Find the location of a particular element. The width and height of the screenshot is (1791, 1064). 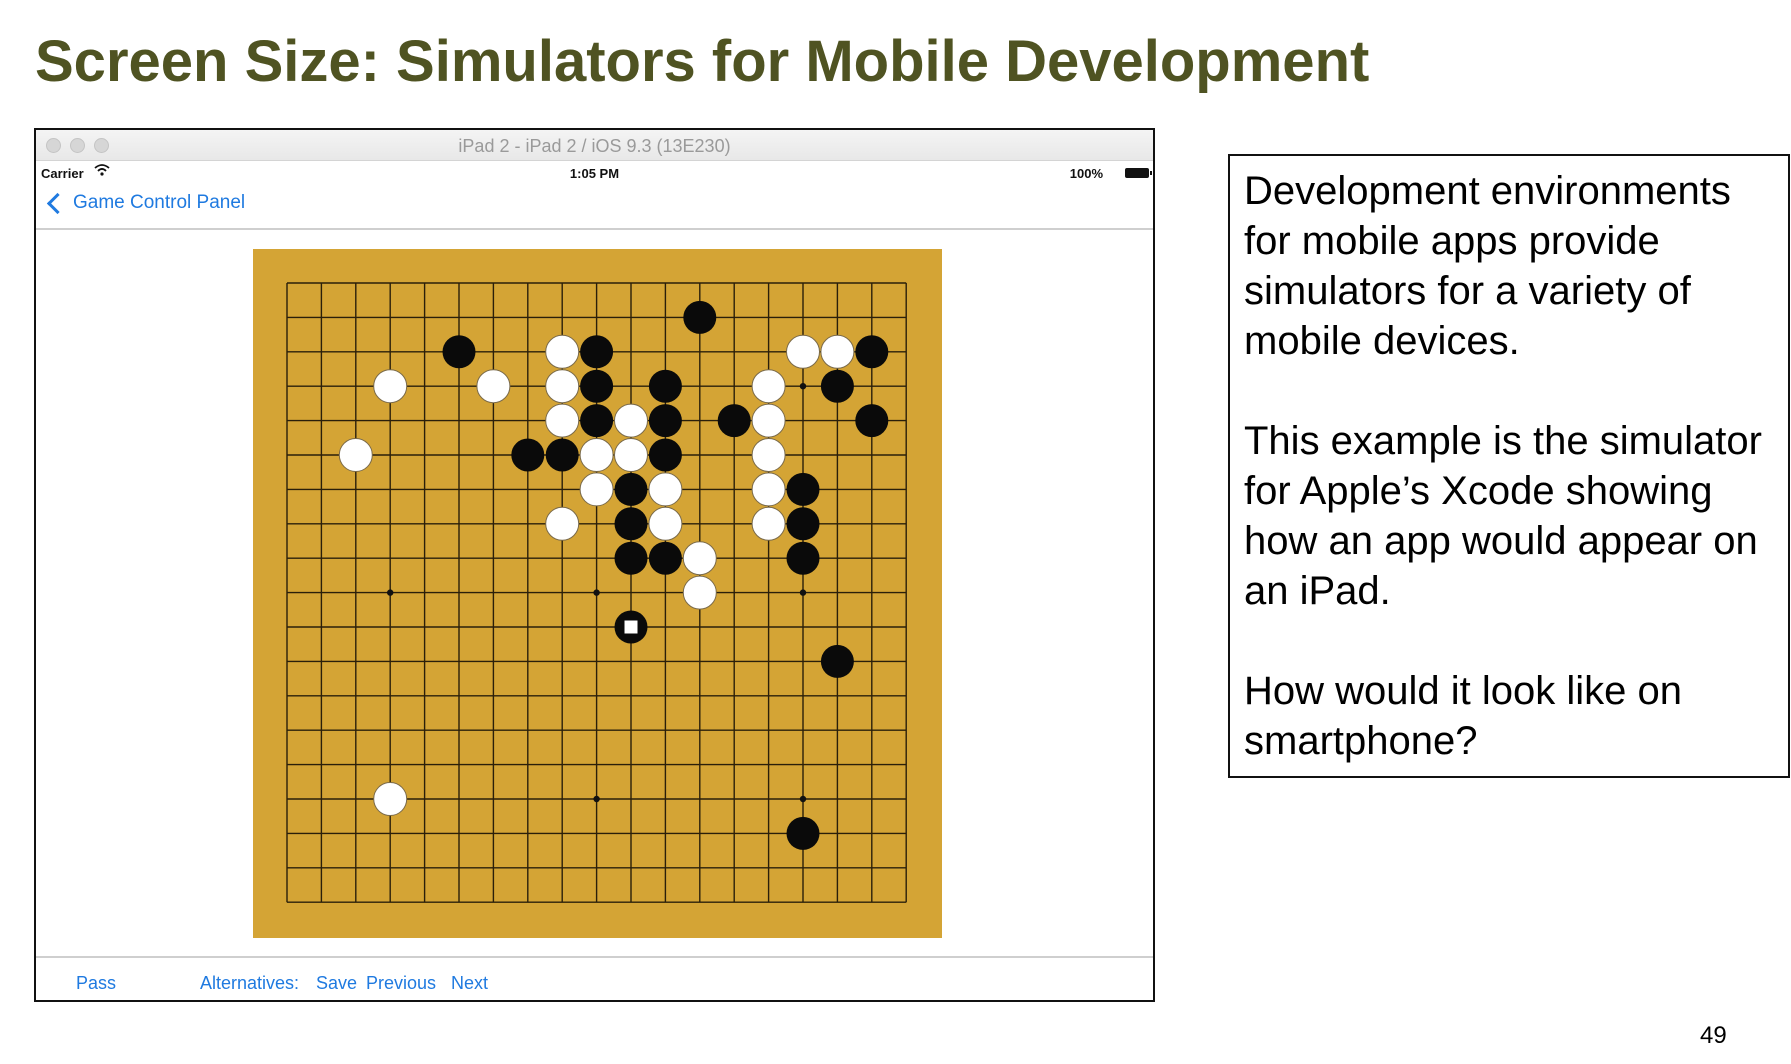

next-button: Next is located at coordinates (469, 983).